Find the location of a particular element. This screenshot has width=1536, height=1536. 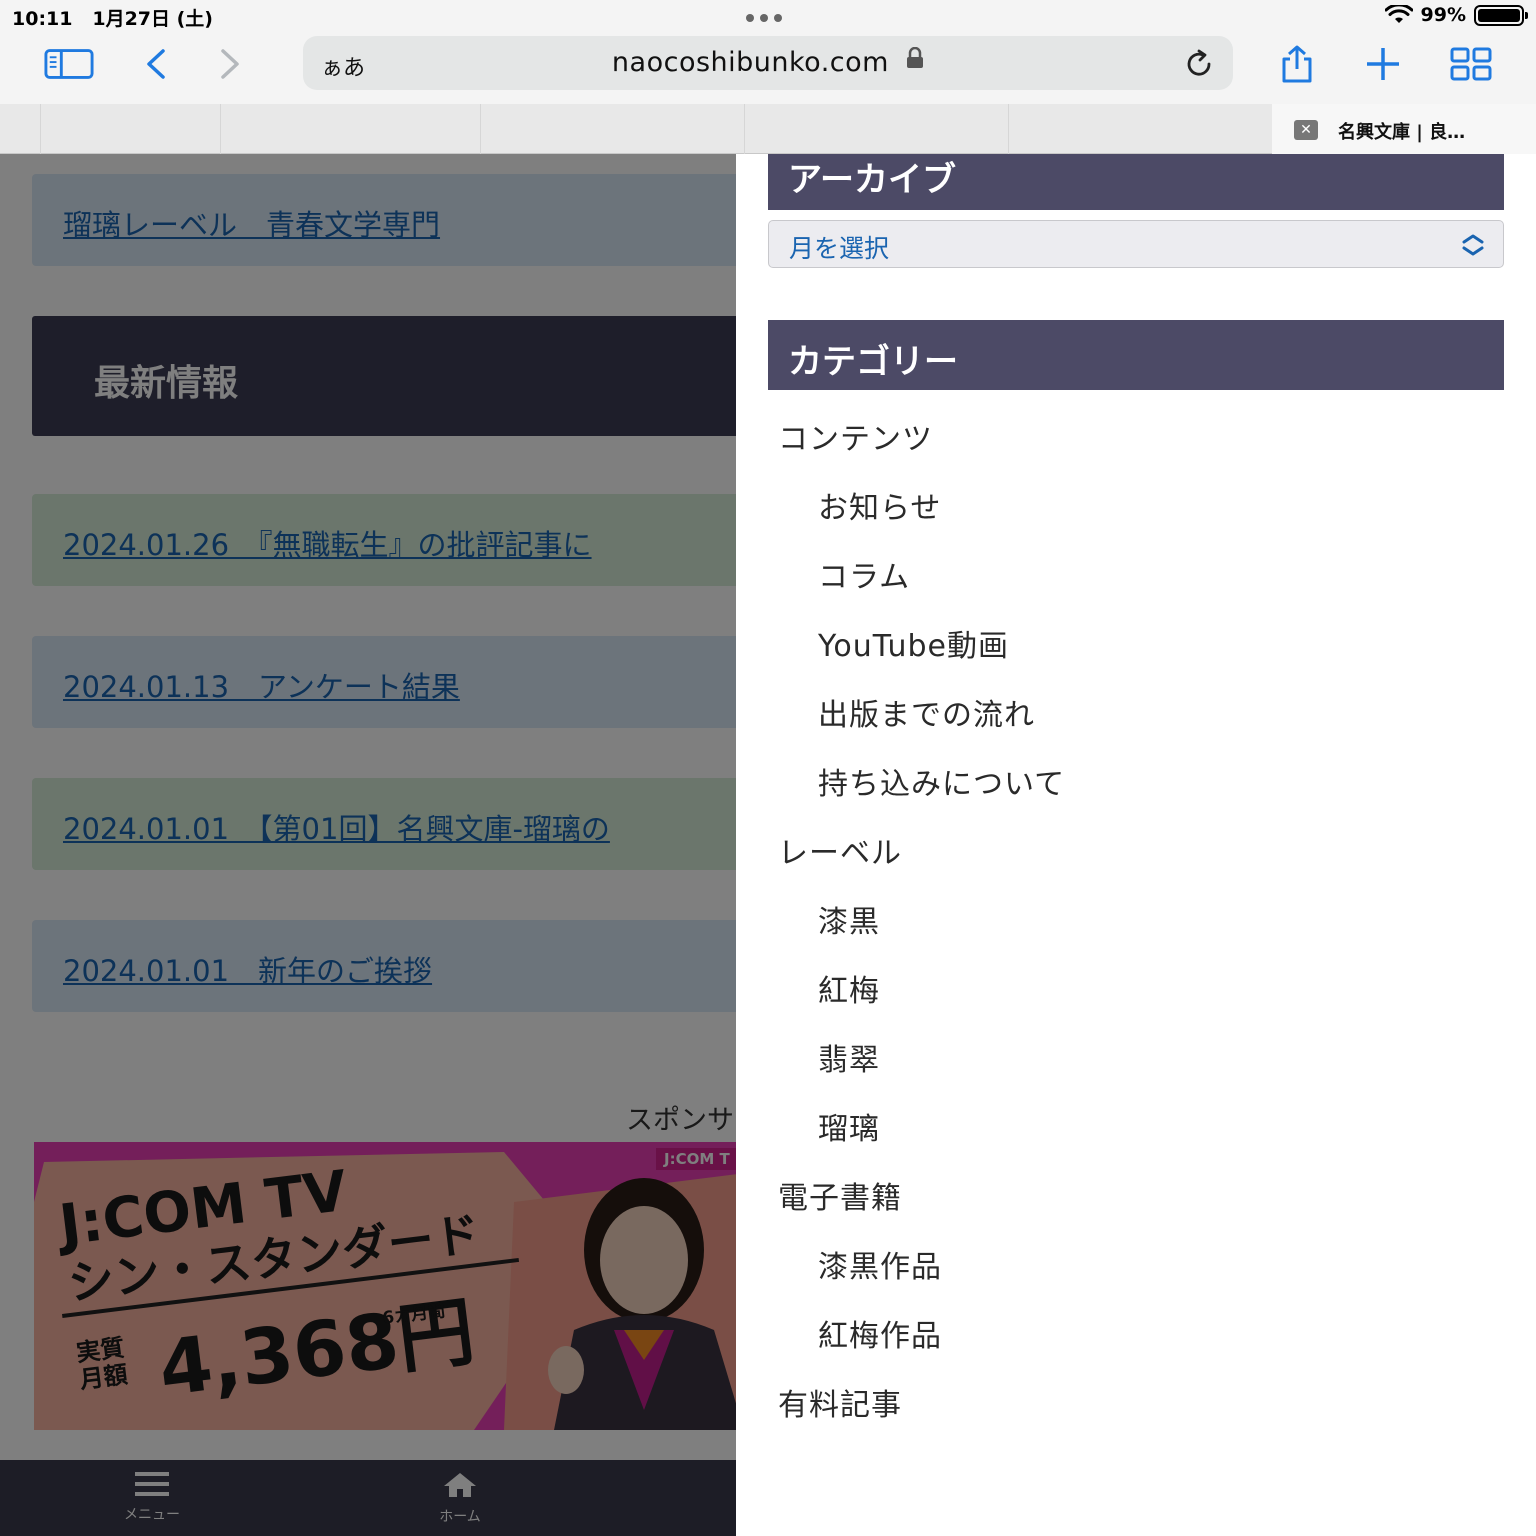

select-updown-icon is located at coordinates (1473, 245).